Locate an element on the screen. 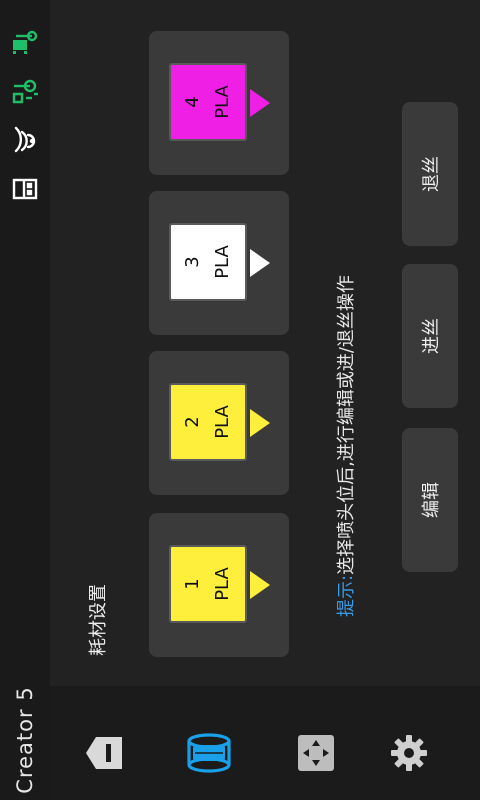 This screenshot has width=480, height=800. slot-number: 3 is located at coordinates (192, 262).